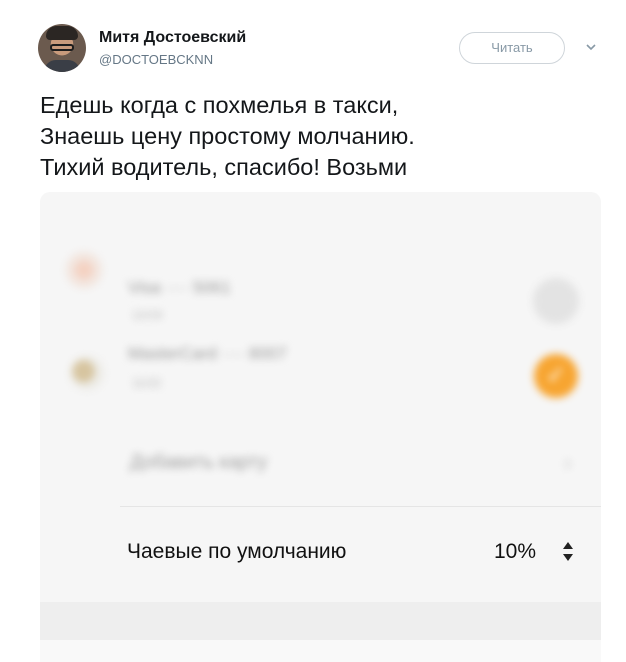 The height and width of the screenshot is (662, 626). I want to click on tweet-text-line: Тихий водитель, спасибо! Возьми, so click(224, 167).